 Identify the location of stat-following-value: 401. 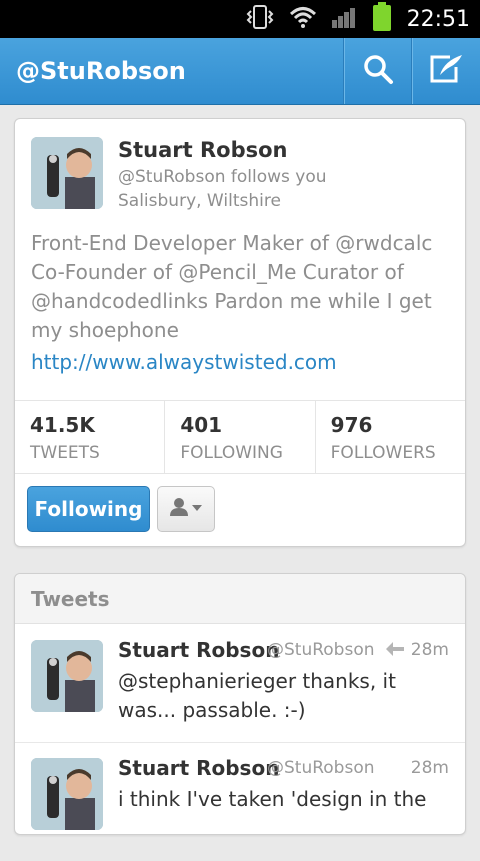
(201, 425).